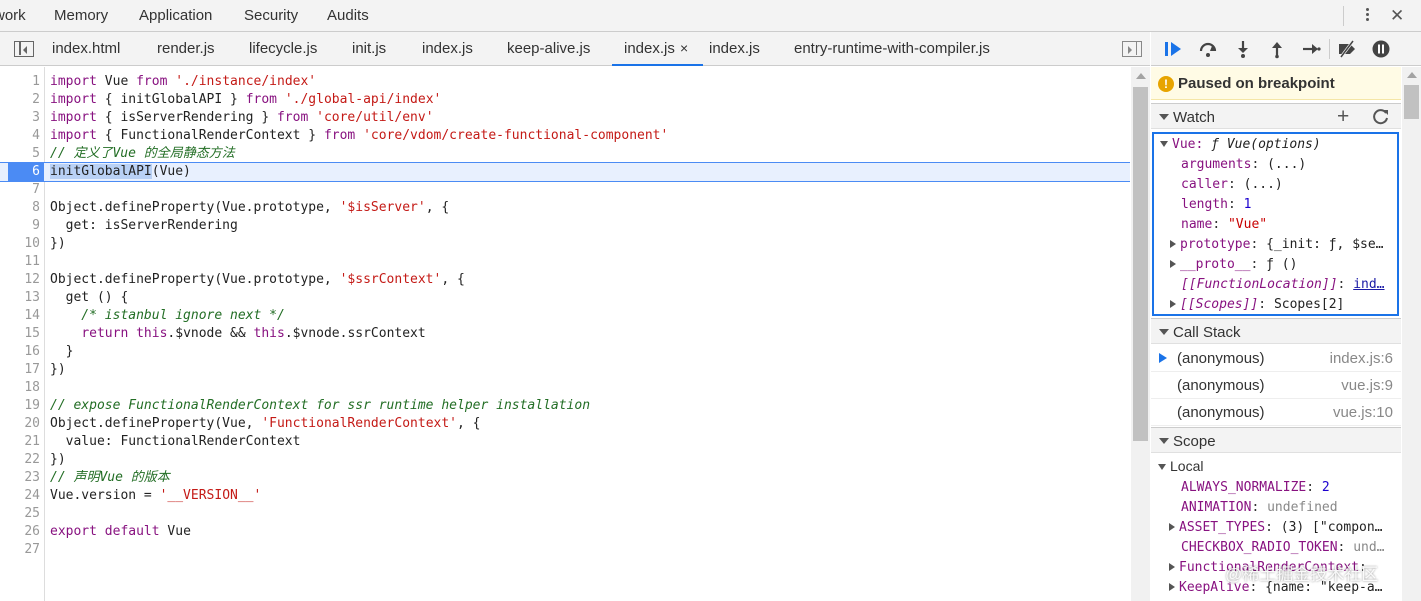 The height and width of the screenshot is (601, 1421). What do you see at coordinates (565, 190) in the screenshot?
I see `code-line: 7` at bounding box center [565, 190].